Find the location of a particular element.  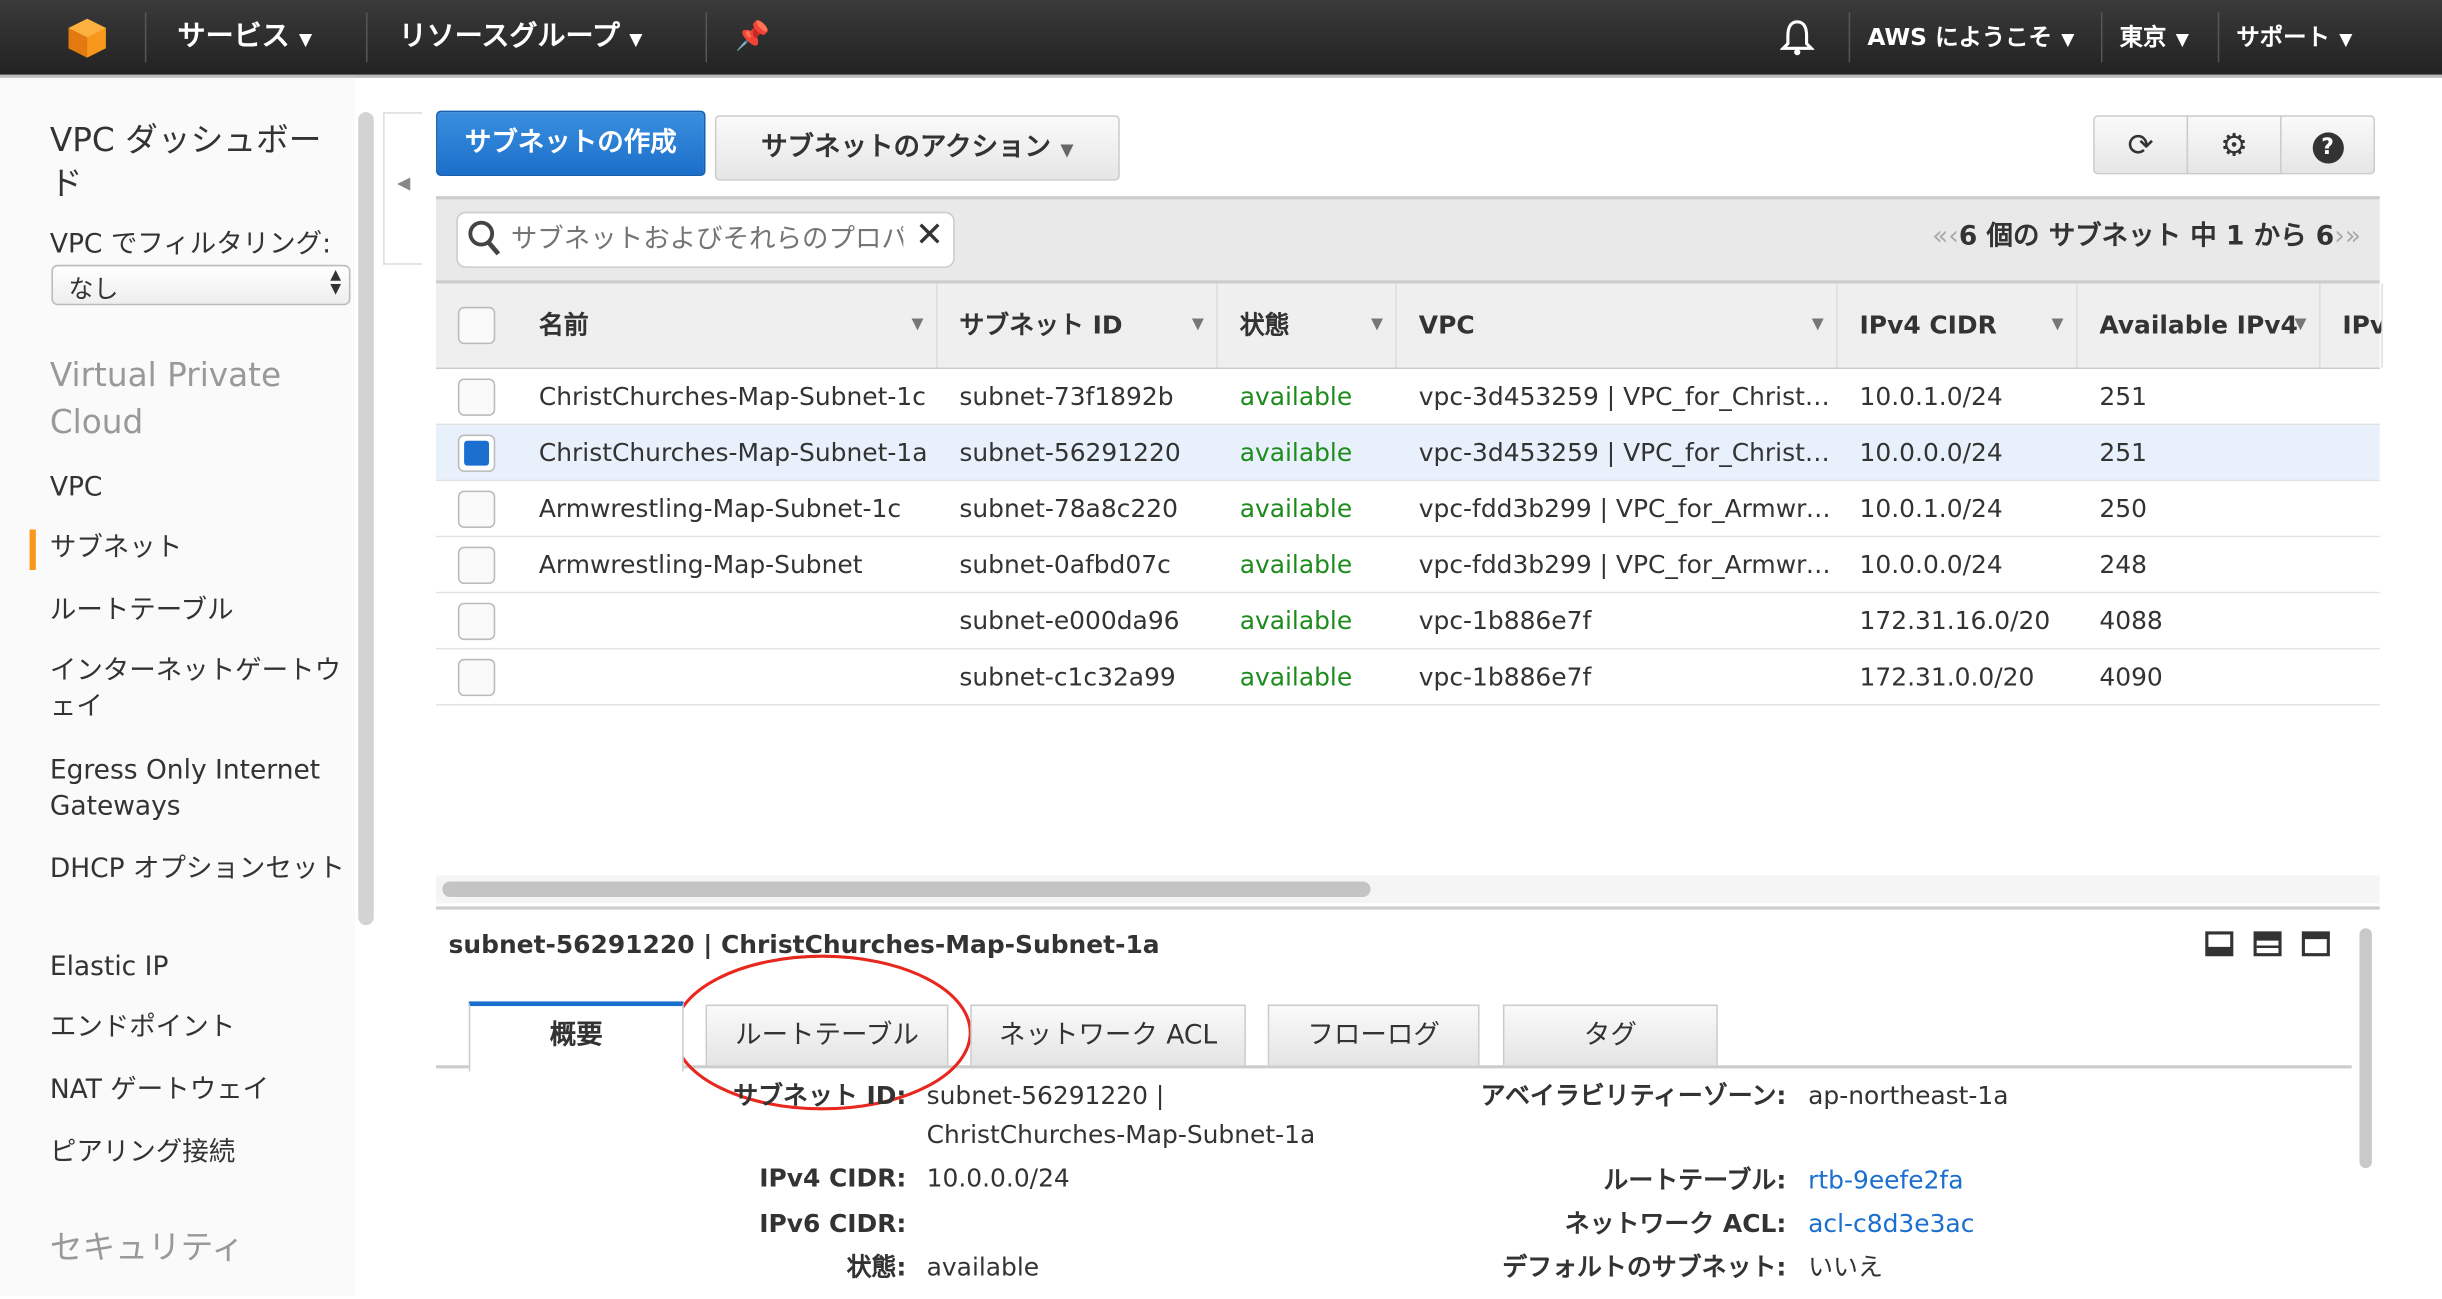

search-box: ✕ is located at coordinates (705, 239).